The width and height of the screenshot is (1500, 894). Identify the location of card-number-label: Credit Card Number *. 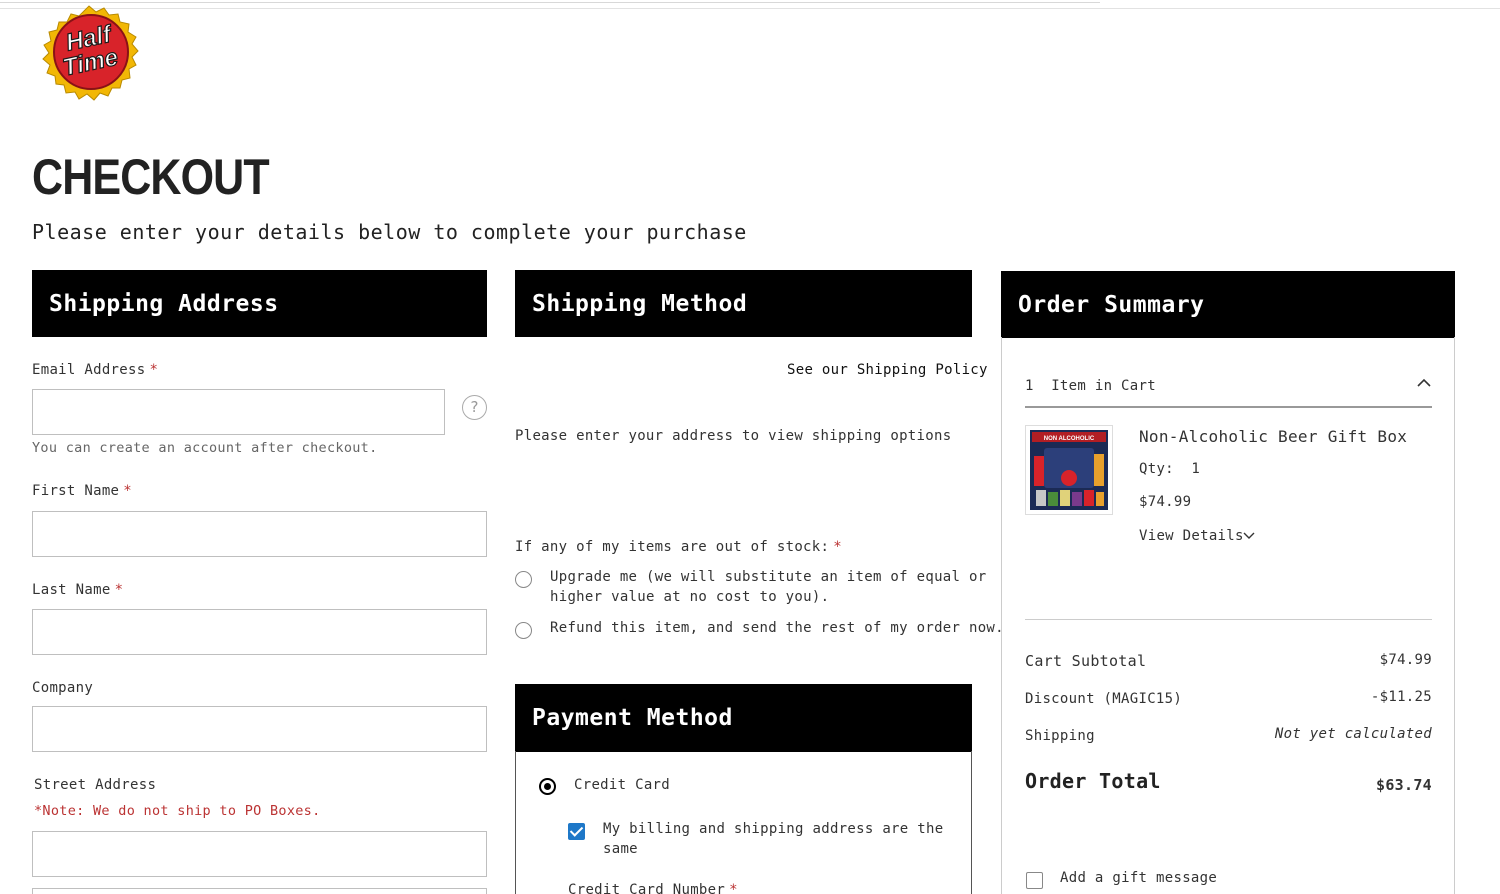
(653, 887).